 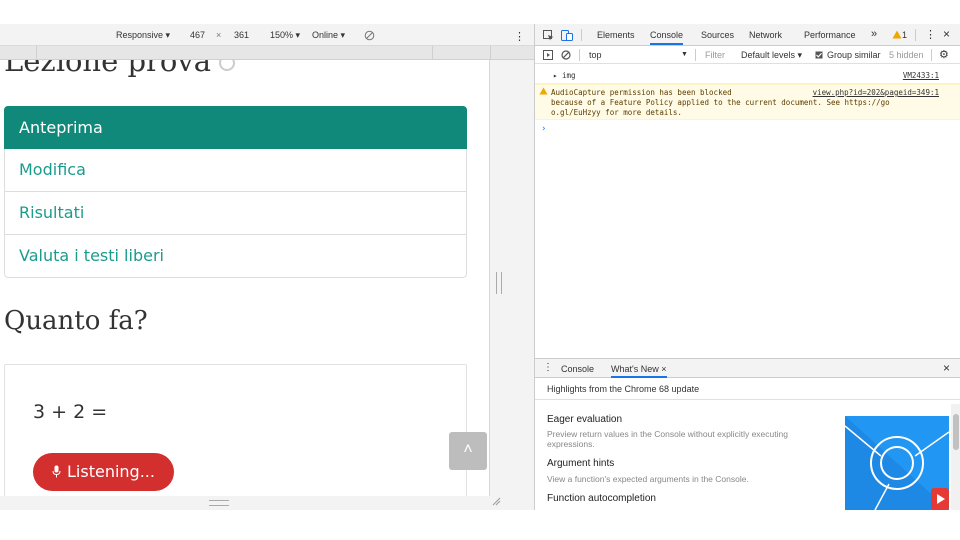 I want to click on device-toggle-icon, so click(x=567, y=36).